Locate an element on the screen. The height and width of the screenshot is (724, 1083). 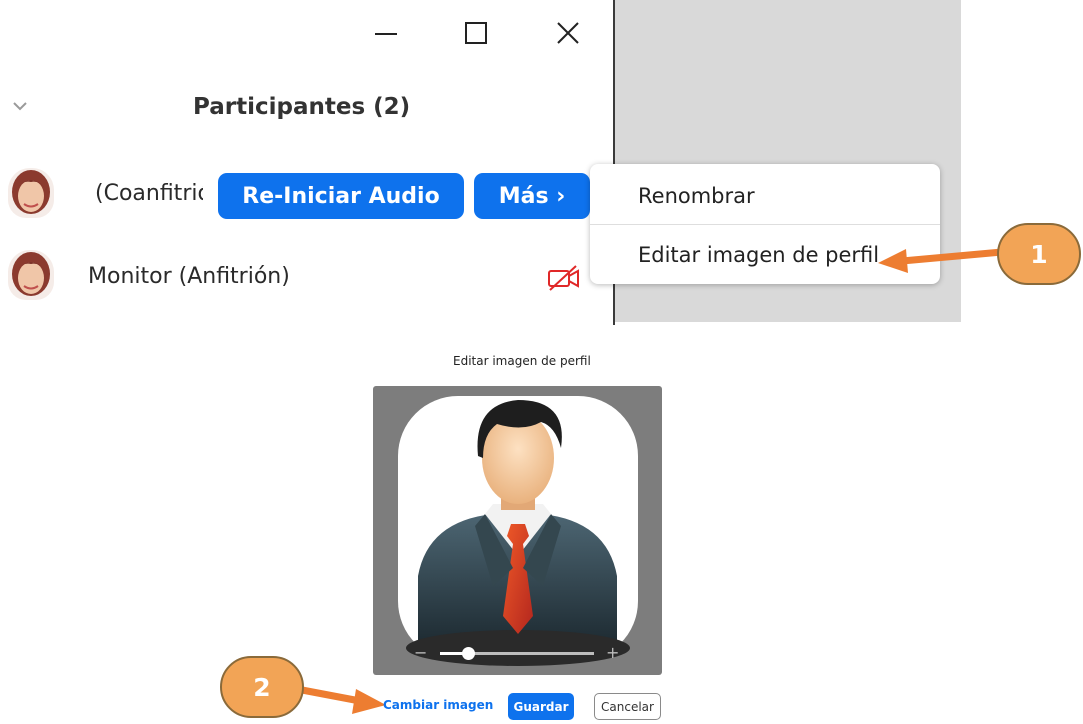
menu-divider is located at coordinates (765, 224).